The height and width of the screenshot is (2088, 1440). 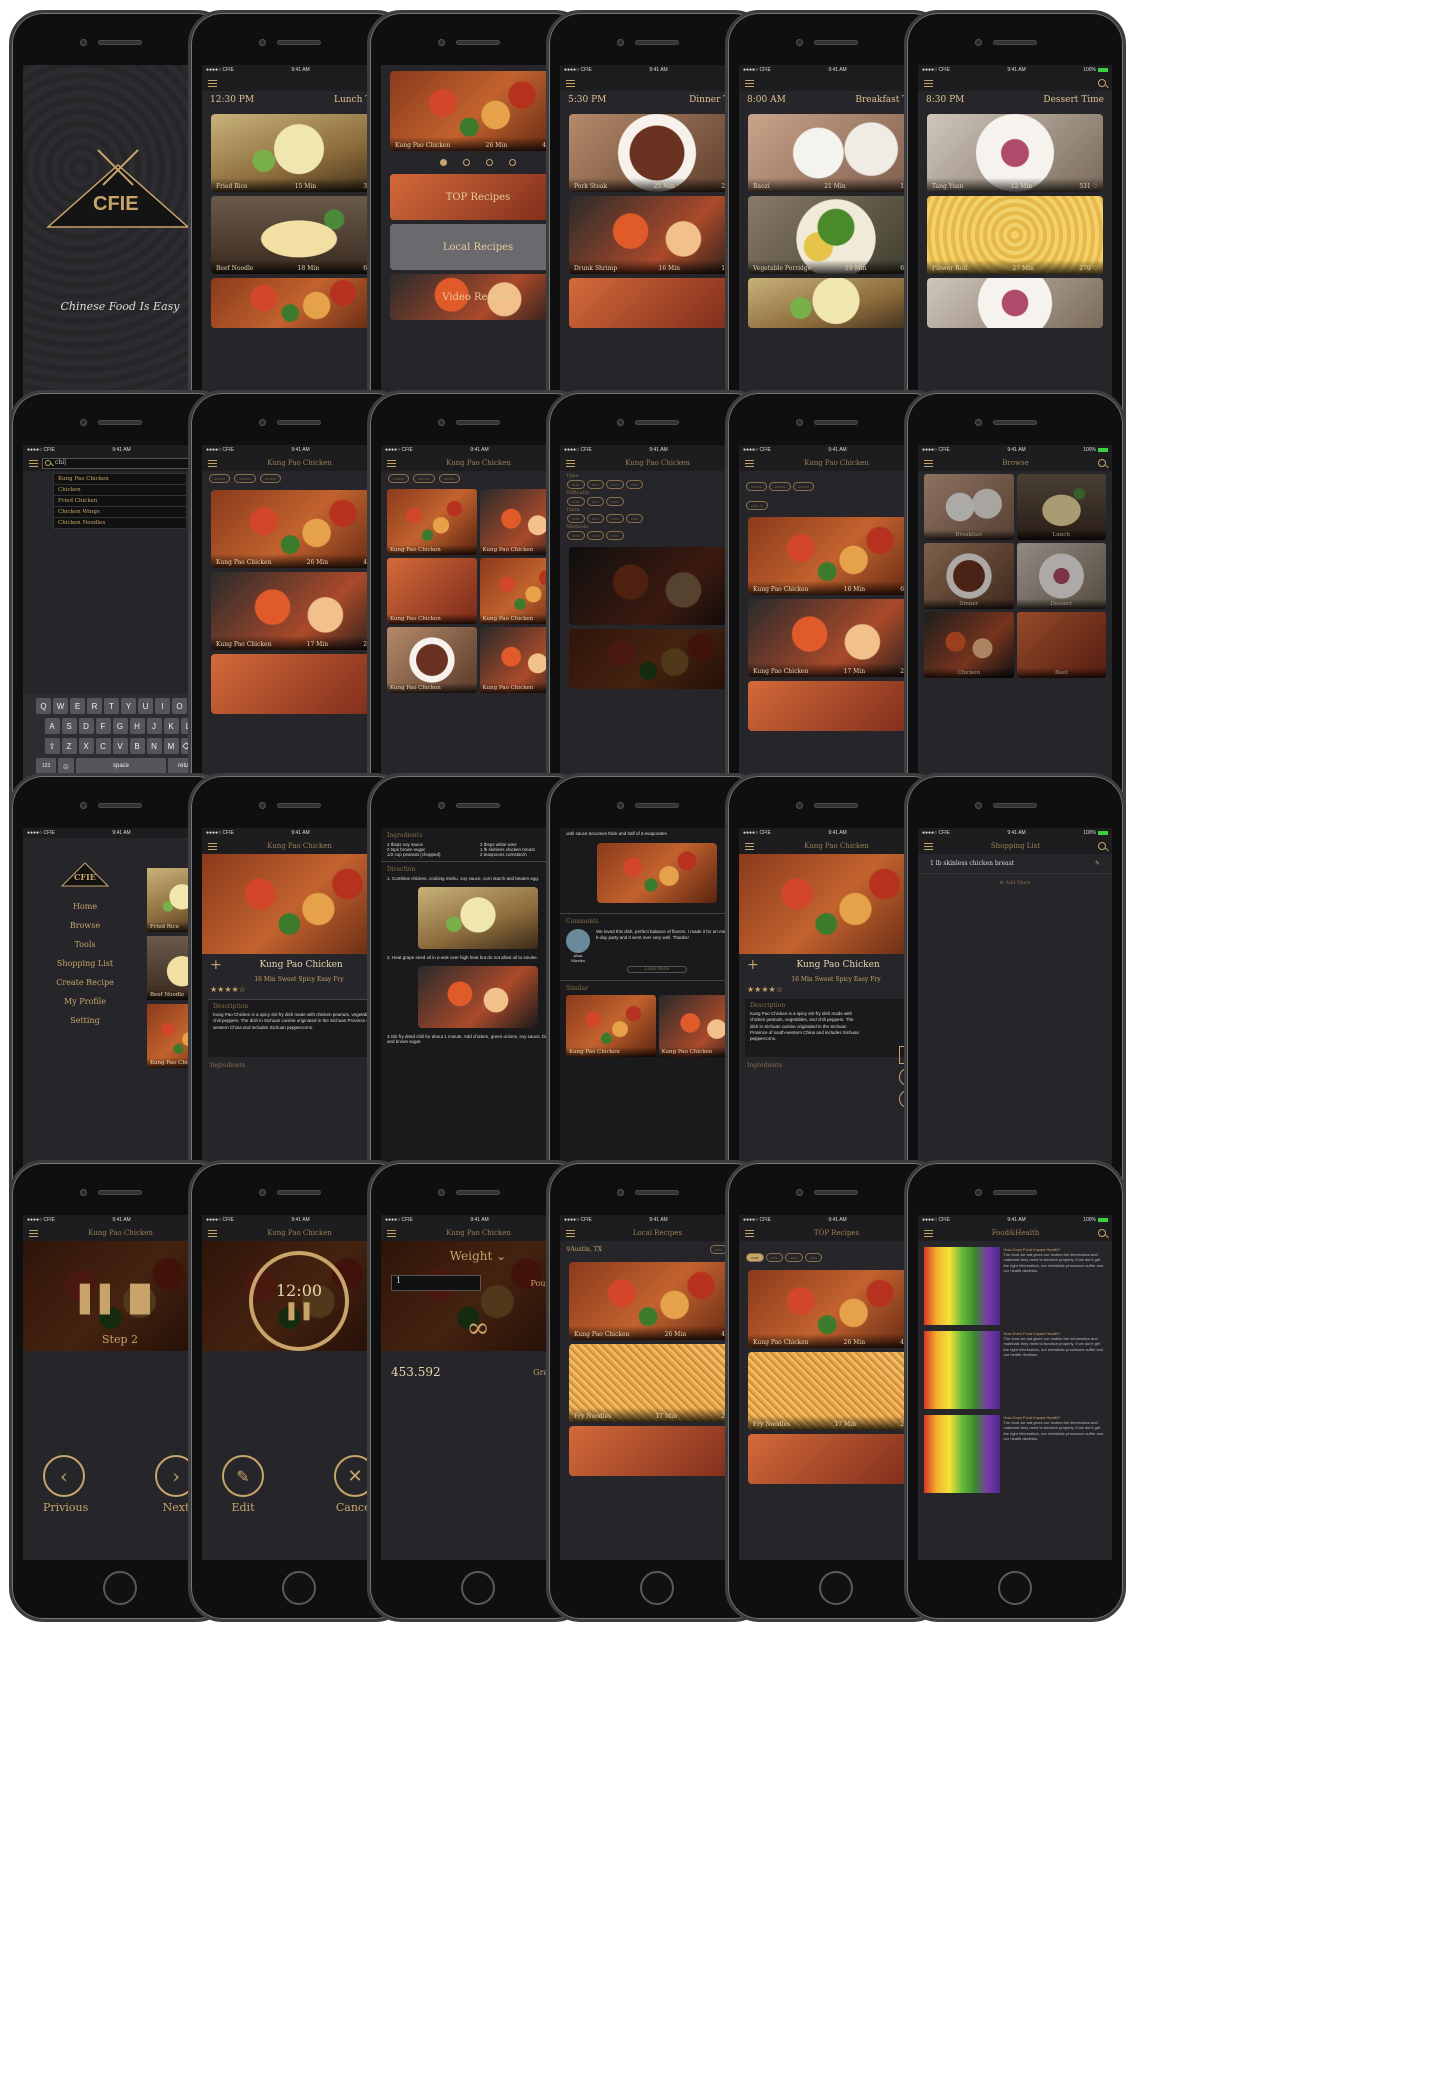 I want to click on key: R, so click(x=94, y=706).